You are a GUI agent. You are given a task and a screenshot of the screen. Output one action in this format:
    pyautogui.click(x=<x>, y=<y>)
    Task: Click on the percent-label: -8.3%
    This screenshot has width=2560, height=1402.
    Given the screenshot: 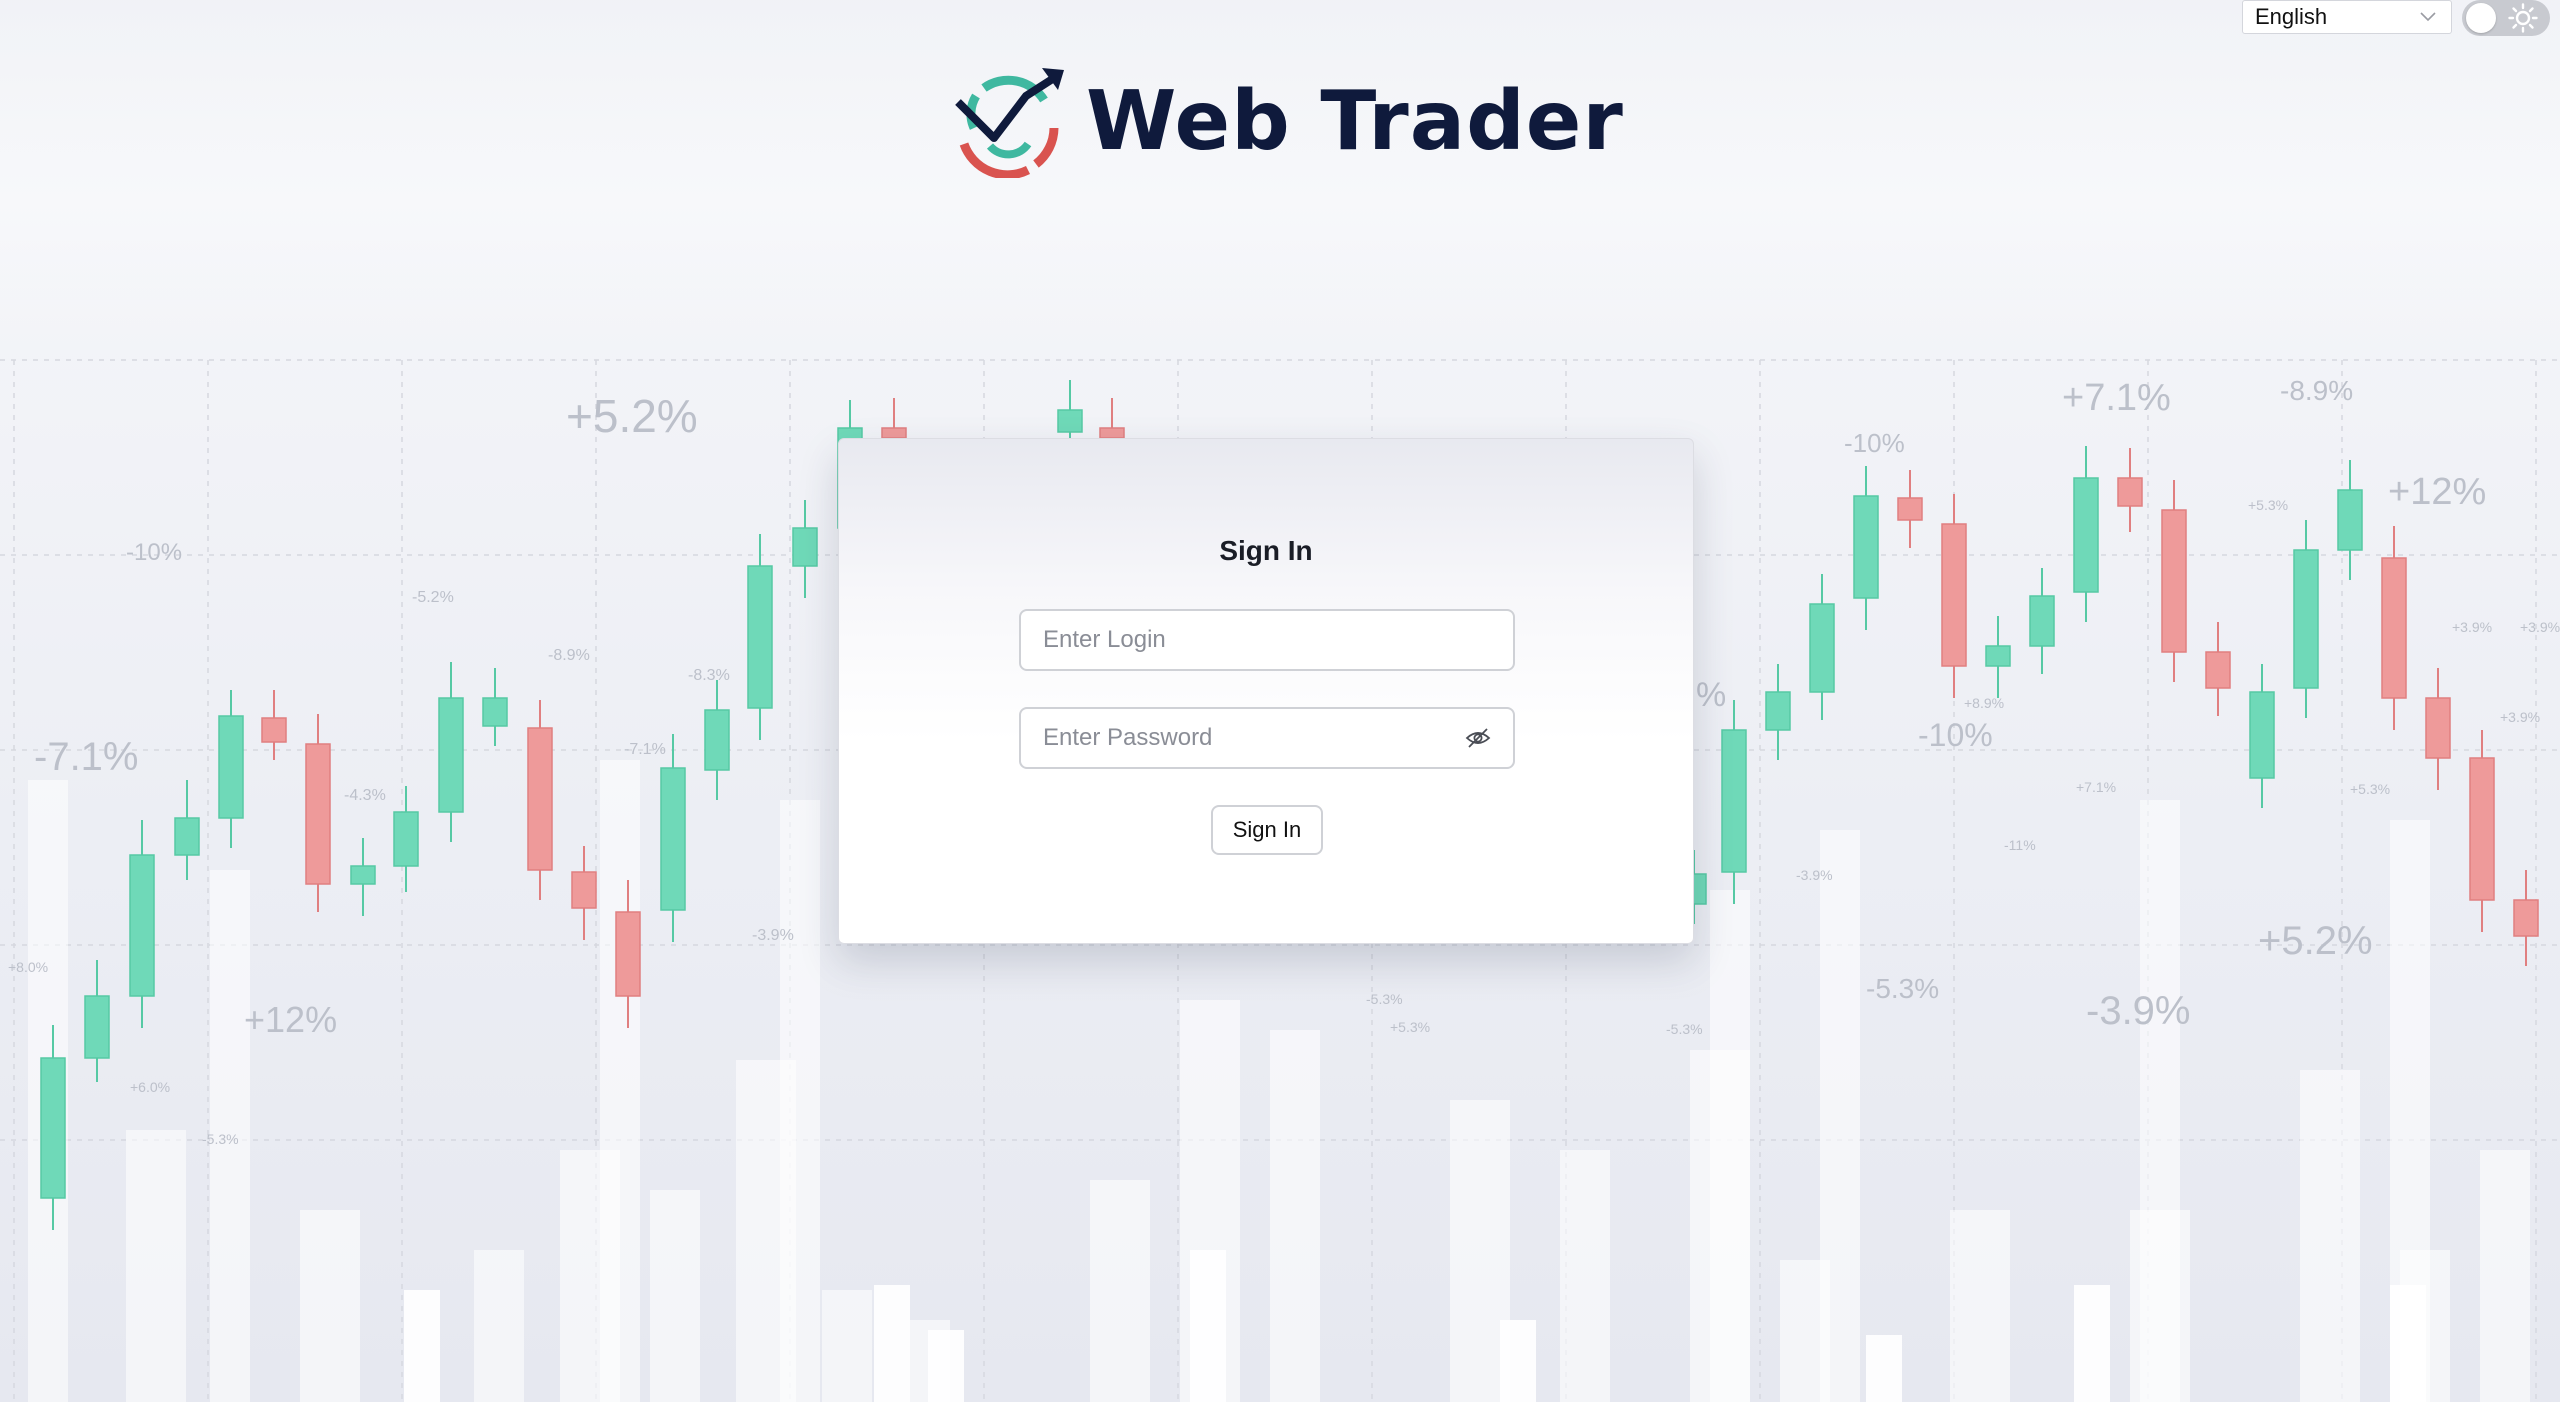 What is the action you would take?
    pyautogui.click(x=709, y=675)
    